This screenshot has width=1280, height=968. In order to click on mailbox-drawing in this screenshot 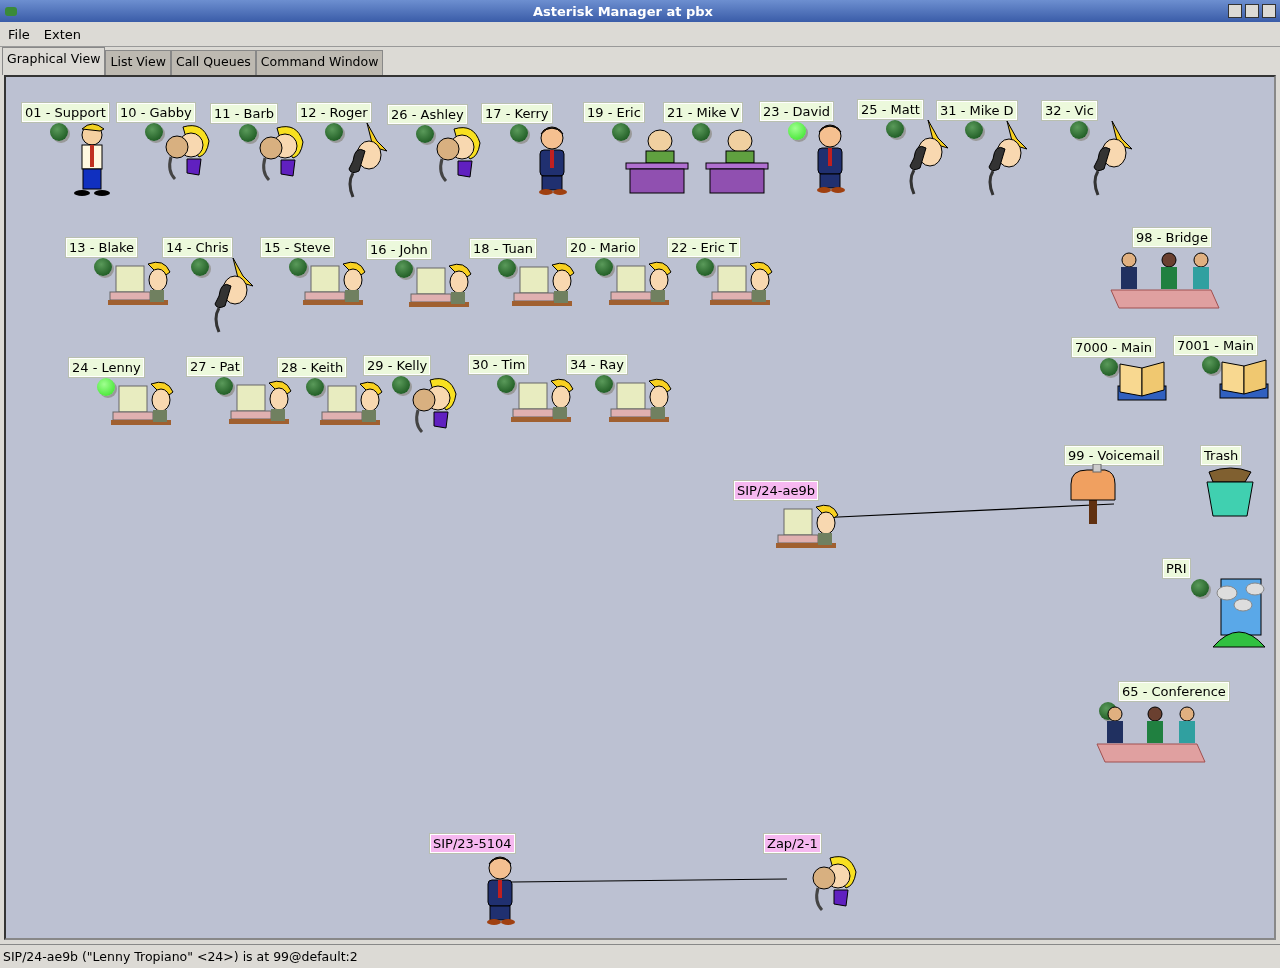, I will do `click(1093, 494)`.